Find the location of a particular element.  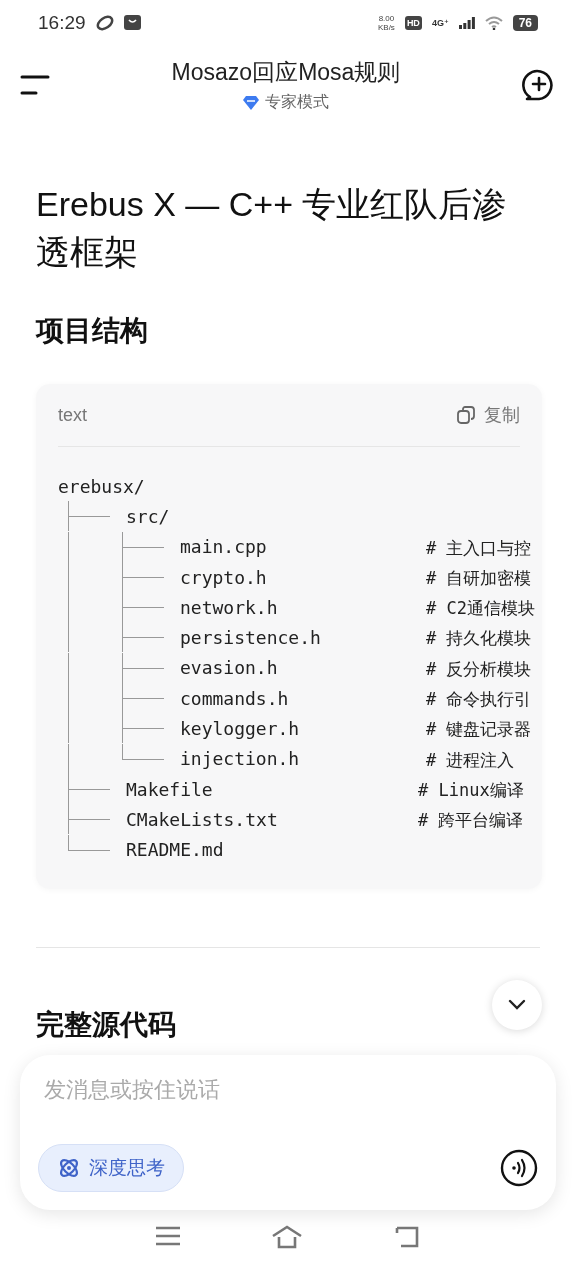

network-type: 4G⁺ is located at coordinates (440, 22).